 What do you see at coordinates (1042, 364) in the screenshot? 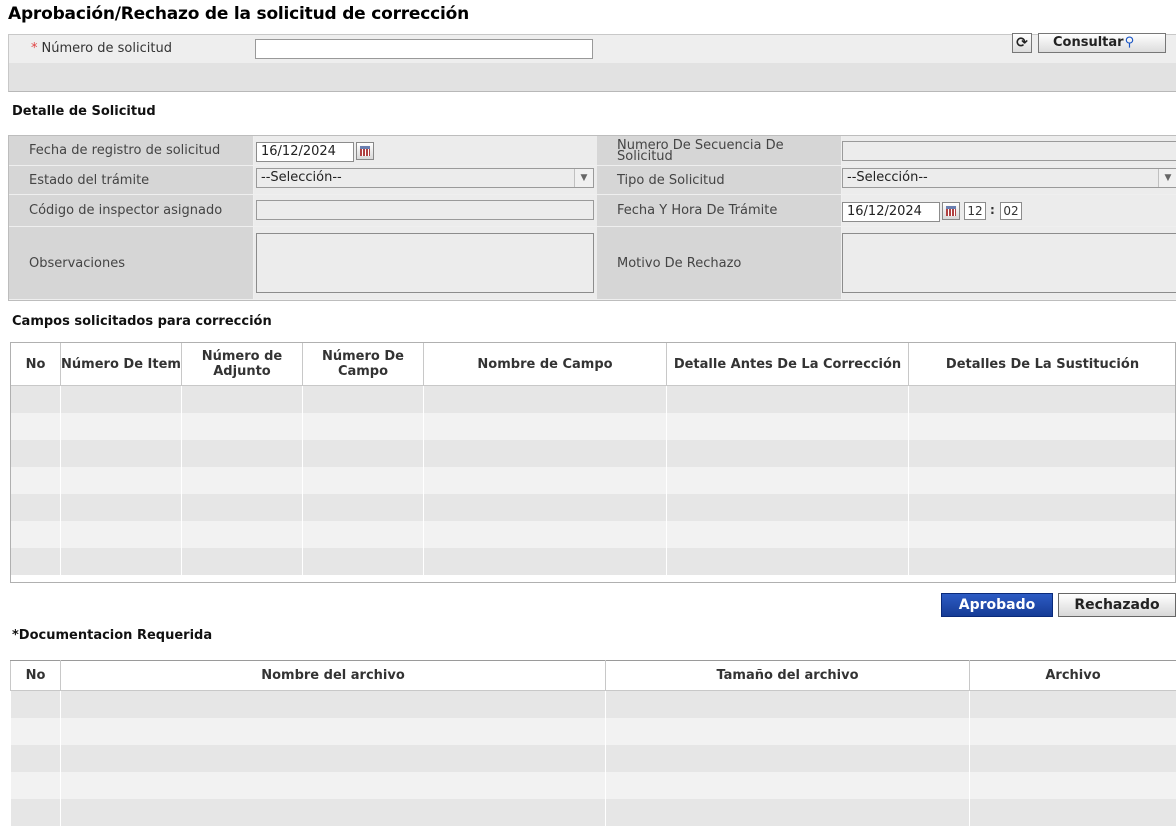
I see `campos-col-detalles-sustitucion: Detalles De La Sustitución` at bounding box center [1042, 364].